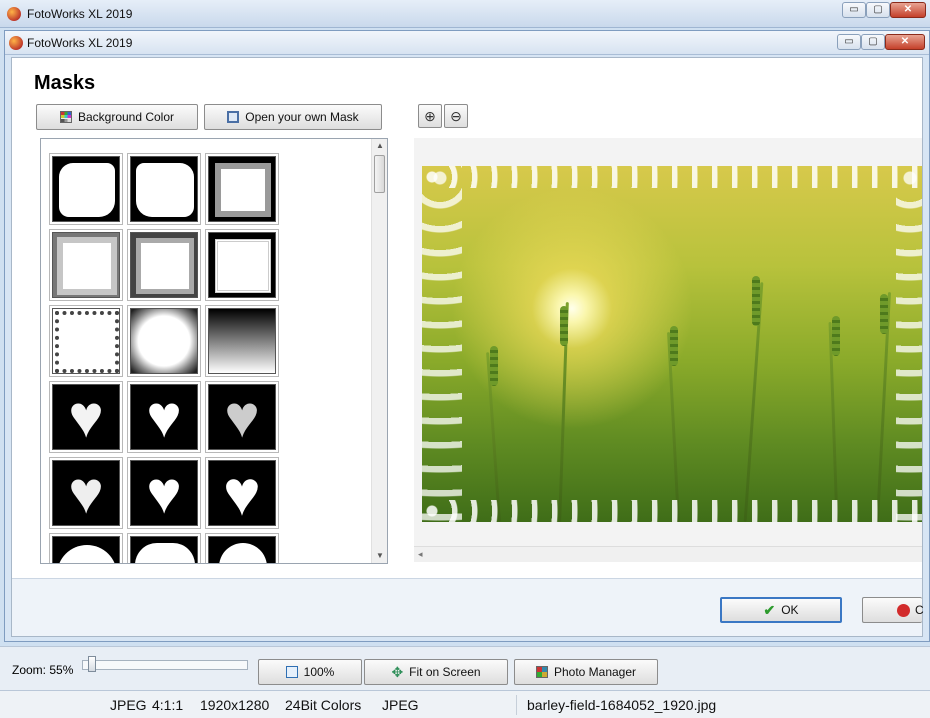 The width and height of the screenshot is (930, 718). Describe the element at coordinates (854, 10) in the screenshot. I see `outer-minimize-button: ▭` at that location.